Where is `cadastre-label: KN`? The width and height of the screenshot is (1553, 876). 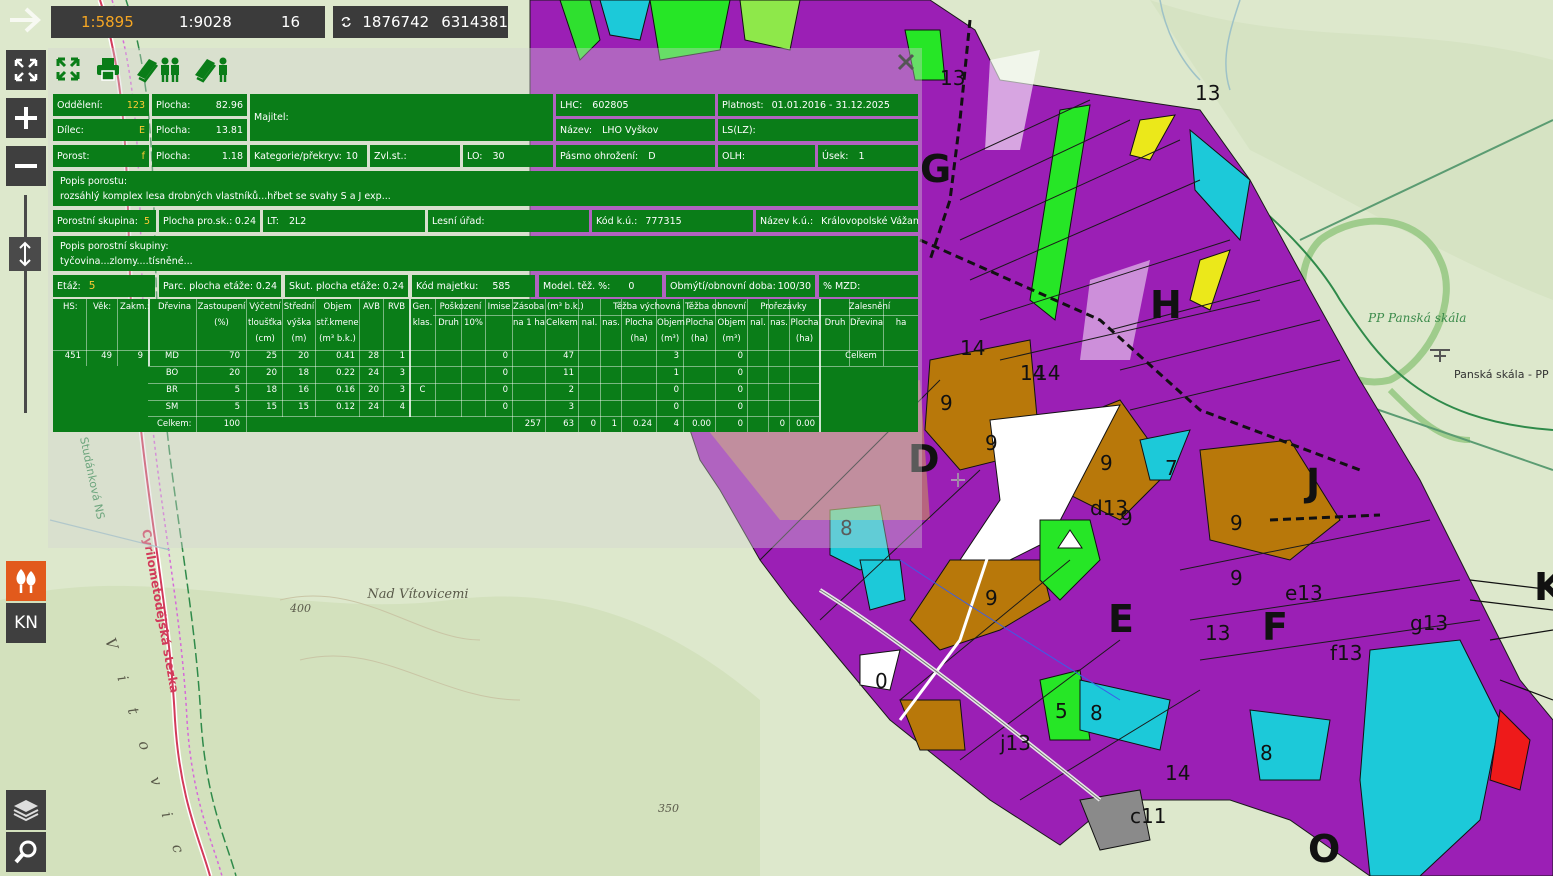 cadastre-label: KN is located at coordinates (26, 623).